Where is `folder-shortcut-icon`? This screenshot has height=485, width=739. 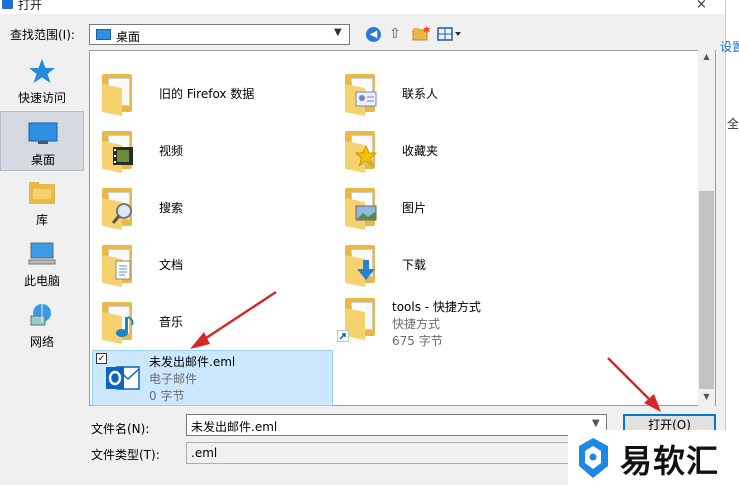
folder-shortcut-icon is located at coordinates (360, 319).